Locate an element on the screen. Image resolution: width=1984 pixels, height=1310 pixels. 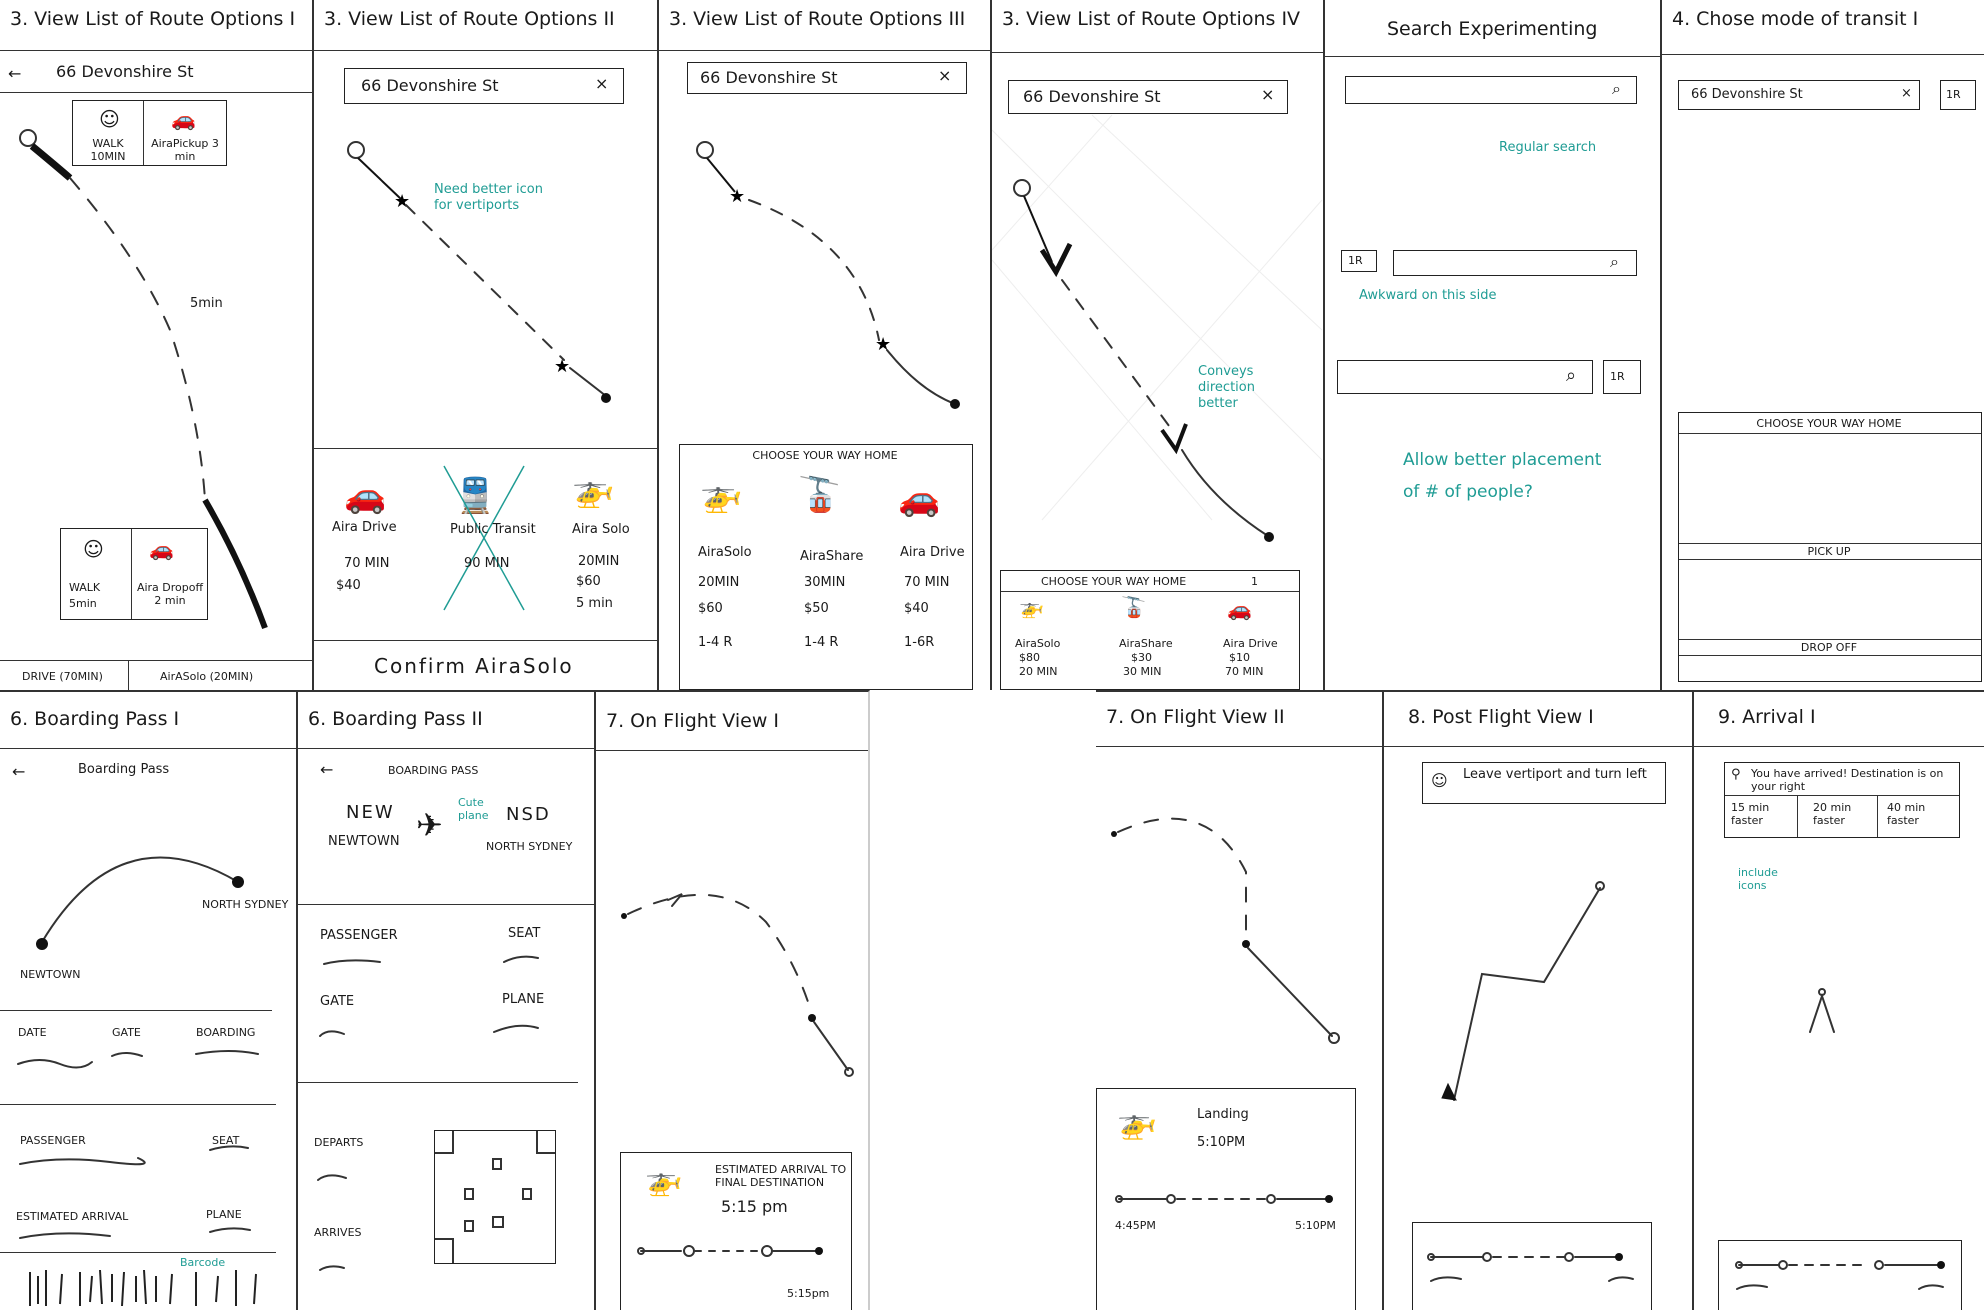
search-field-left: ⌕ is located at coordinates (1465, 377).